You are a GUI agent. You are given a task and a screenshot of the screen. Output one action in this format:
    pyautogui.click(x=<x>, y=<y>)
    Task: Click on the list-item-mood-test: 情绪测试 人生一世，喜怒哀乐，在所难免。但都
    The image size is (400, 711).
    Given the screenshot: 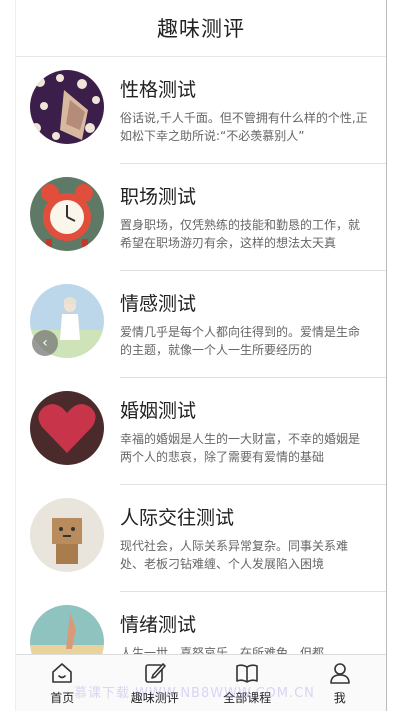 What is the action you would take?
    pyautogui.click(x=201, y=623)
    